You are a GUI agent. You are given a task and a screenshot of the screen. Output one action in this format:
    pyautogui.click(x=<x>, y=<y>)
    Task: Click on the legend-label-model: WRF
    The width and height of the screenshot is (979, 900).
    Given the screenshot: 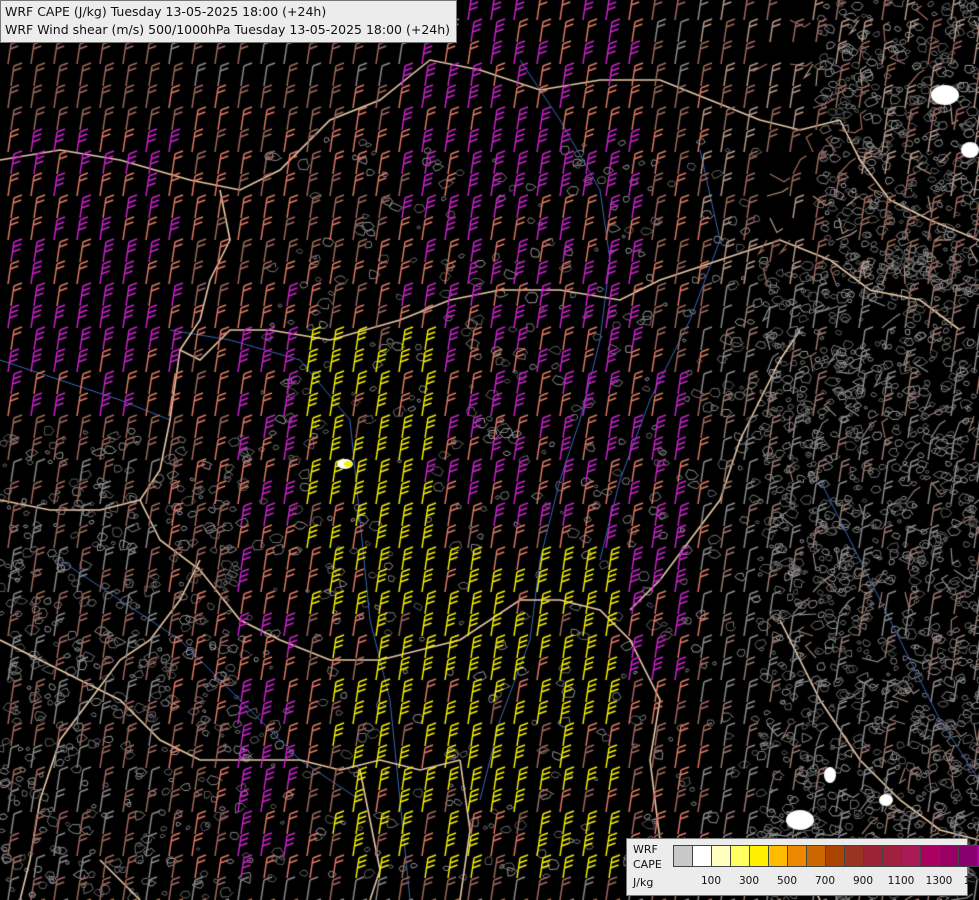 What is the action you would take?
    pyautogui.click(x=645, y=849)
    